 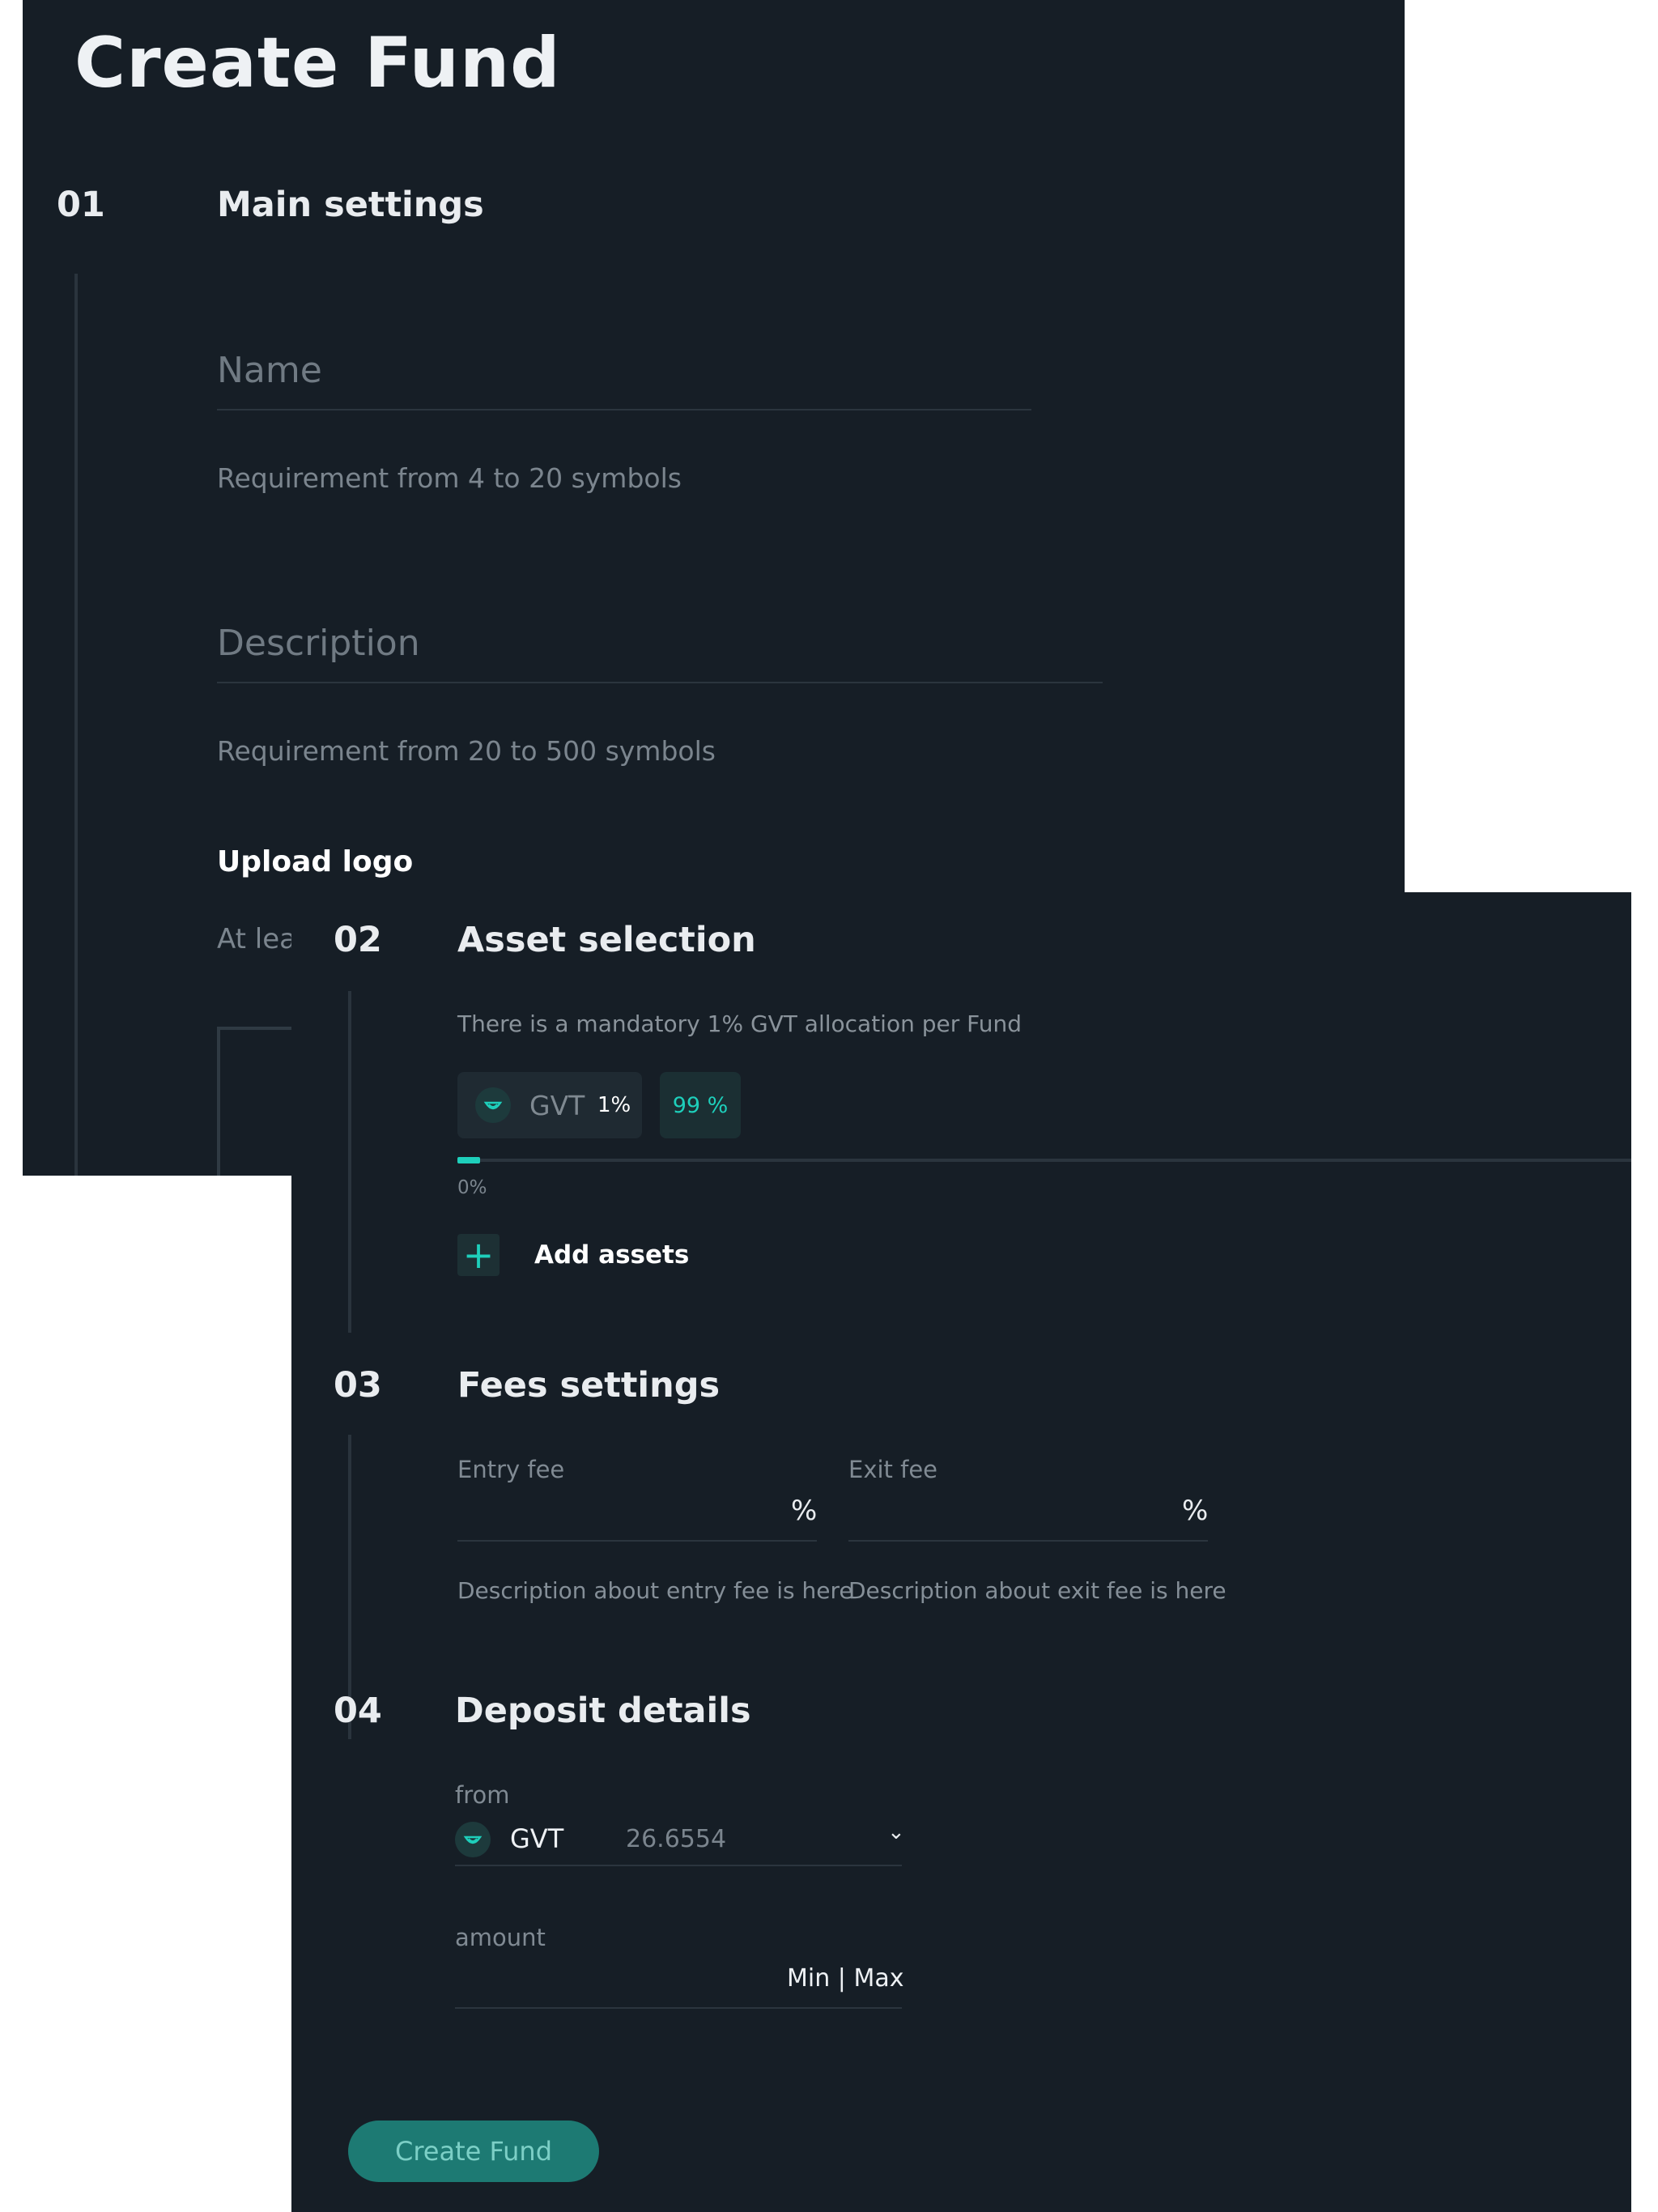 I want to click on deposit-amount-label: amount, so click(x=500, y=1938).